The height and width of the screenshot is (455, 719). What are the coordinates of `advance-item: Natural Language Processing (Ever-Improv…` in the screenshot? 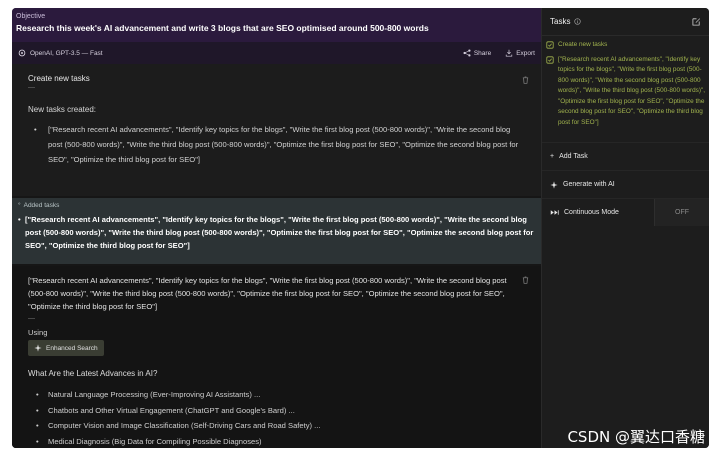 It's located at (154, 394).